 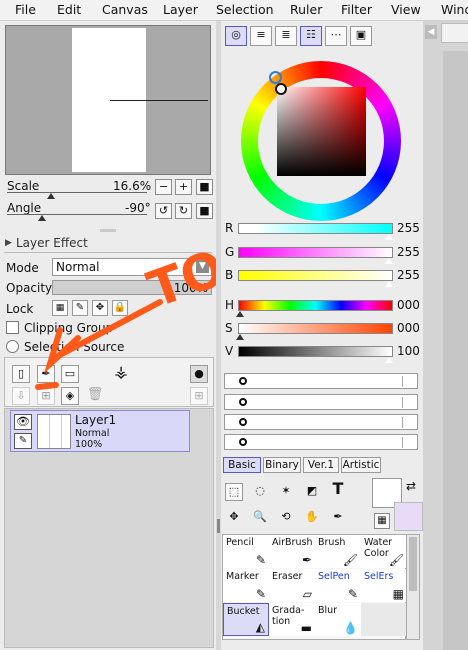 What do you see at coordinates (334, 576) in the screenshot?
I see `brush-label: SelPen` at bounding box center [334, 576].